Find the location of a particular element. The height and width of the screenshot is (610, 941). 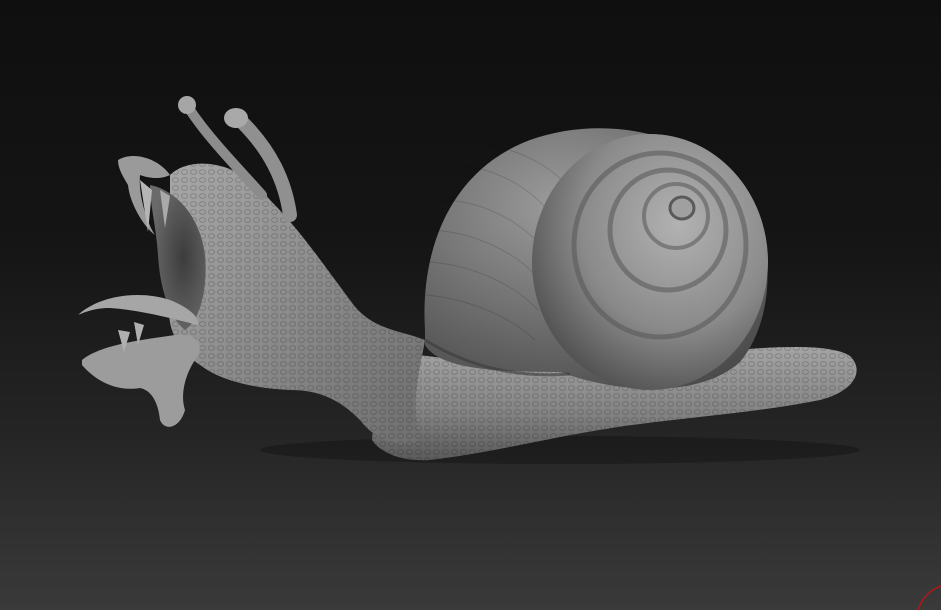

model-shadow is located at coordinates (560, 450).